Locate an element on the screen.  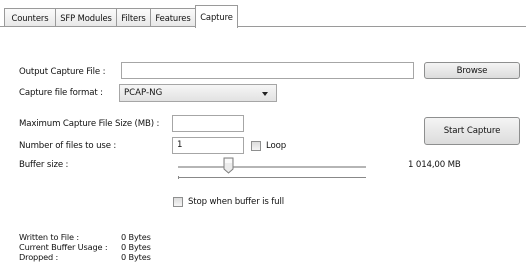
num-files-field: 1 is located at coordinates (208, 145).